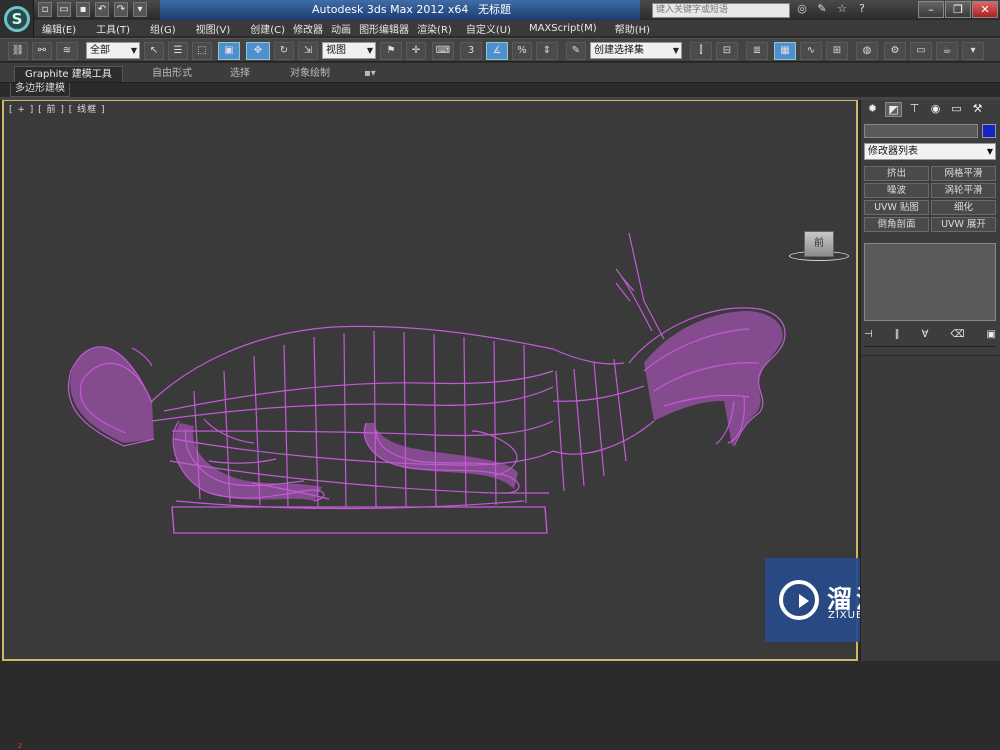  I want to click on turbosmooth-button: 涡轮平滑, so click(963, 190).